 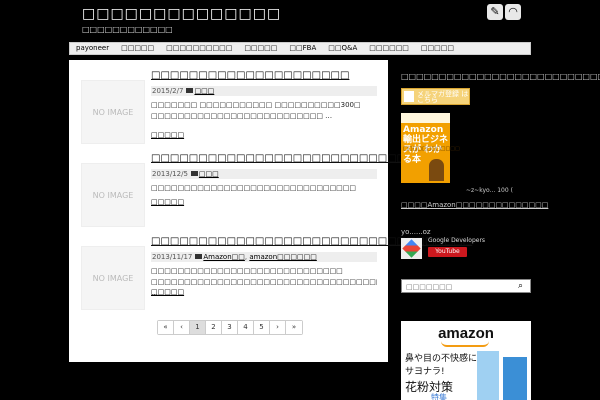 I want to click on search-form: ⌕, so click(x=466, y=286).